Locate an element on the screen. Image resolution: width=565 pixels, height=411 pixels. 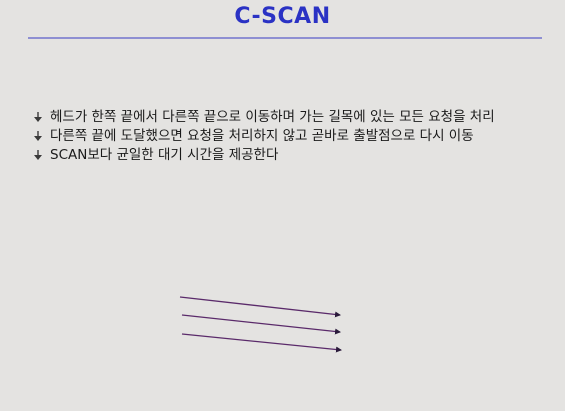
scan-arrows-diagram is located at coordinates (260, 324).